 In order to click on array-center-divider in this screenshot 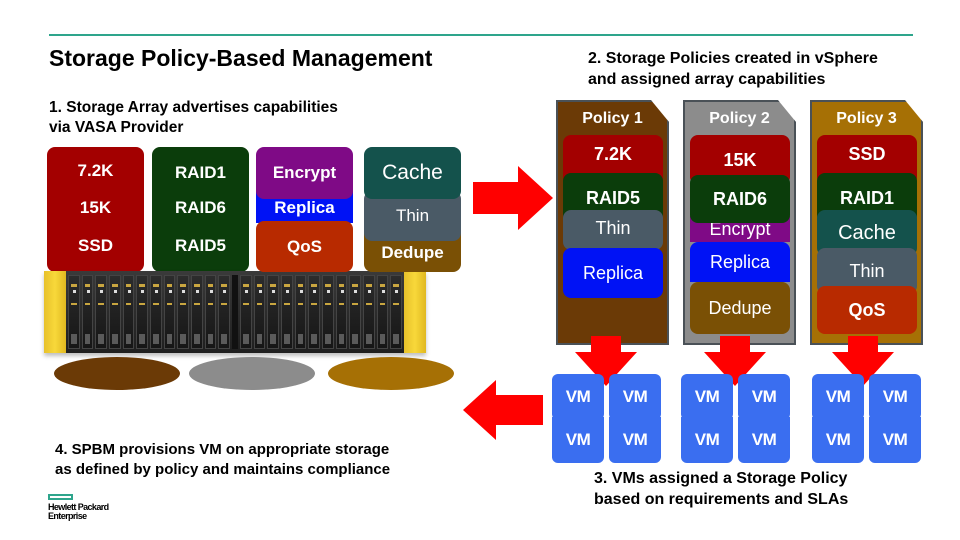, I will do `click(235, 312)`.